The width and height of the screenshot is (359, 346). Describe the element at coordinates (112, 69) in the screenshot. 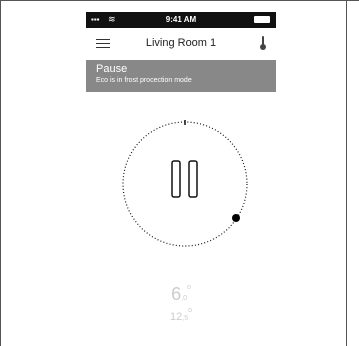

I see `banner-title: Pause` at that location.